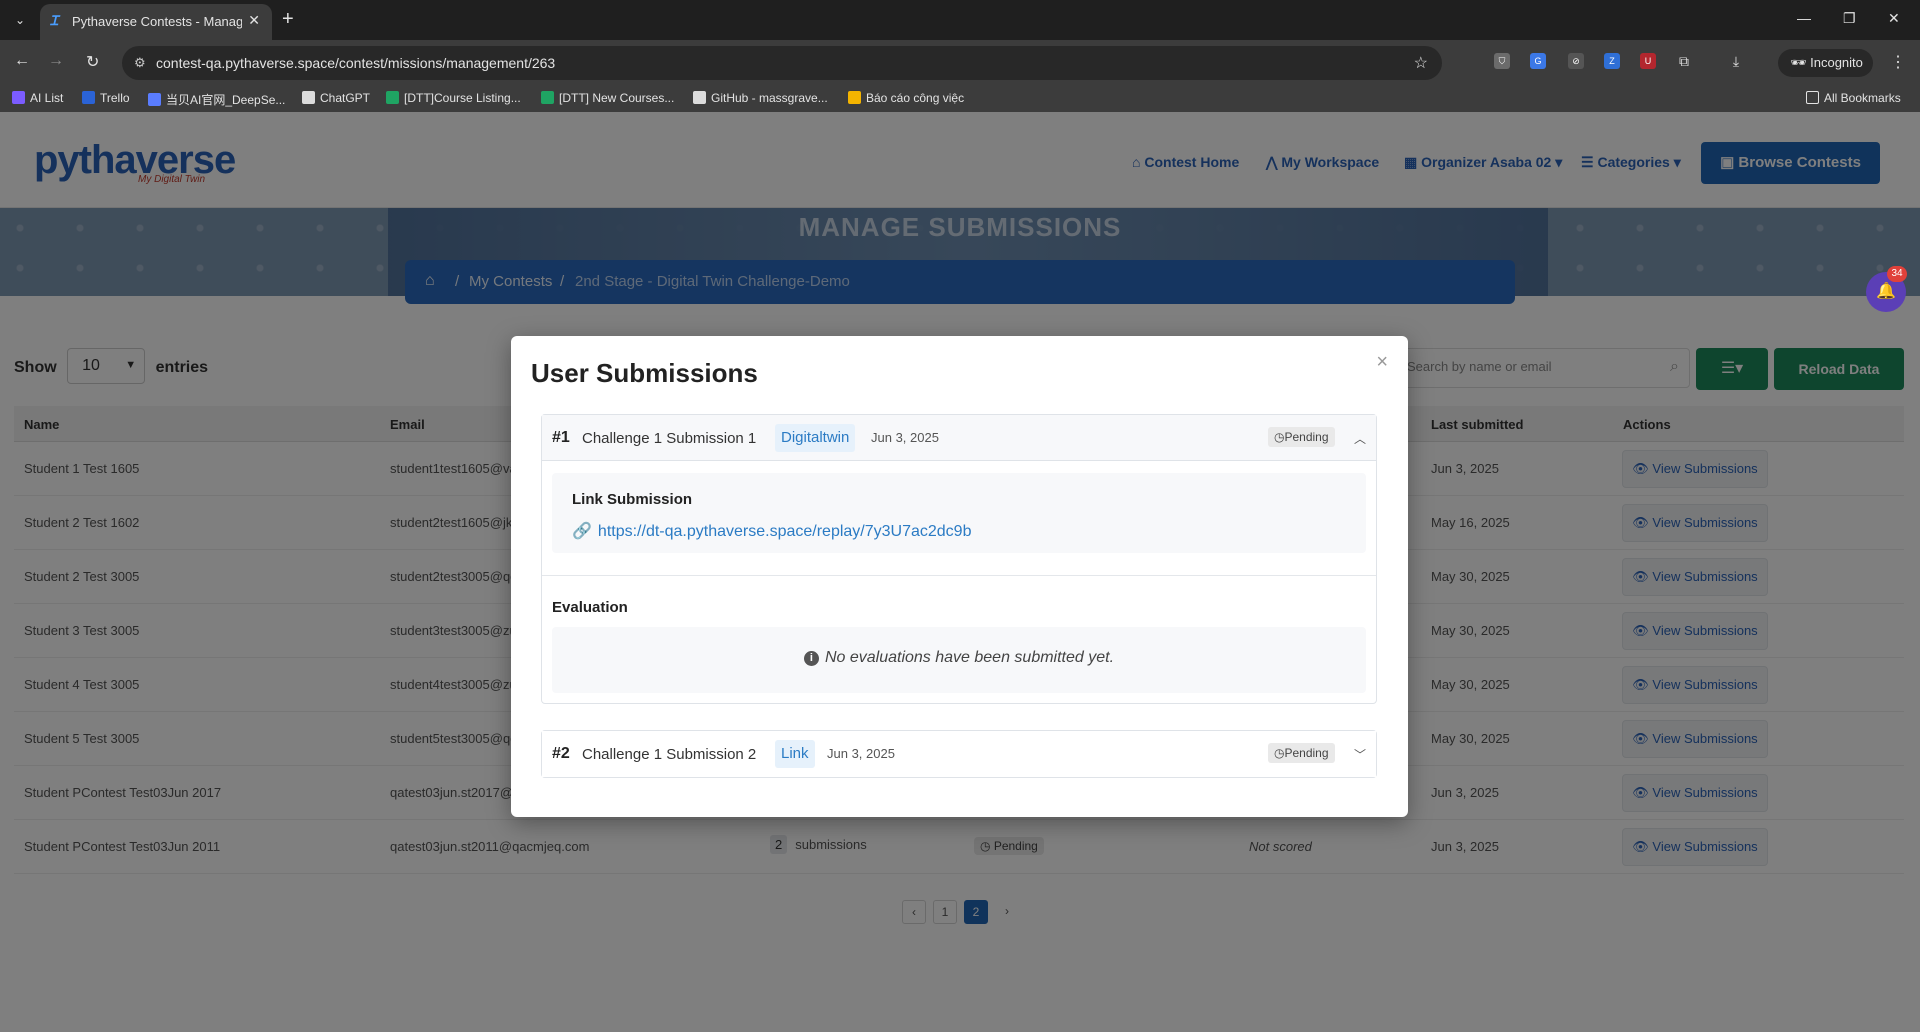 The width and height of the screenshot is (1920, 1032). I want to click on all-bookmarks-label: All Bookmarks, so click(1862, 98).